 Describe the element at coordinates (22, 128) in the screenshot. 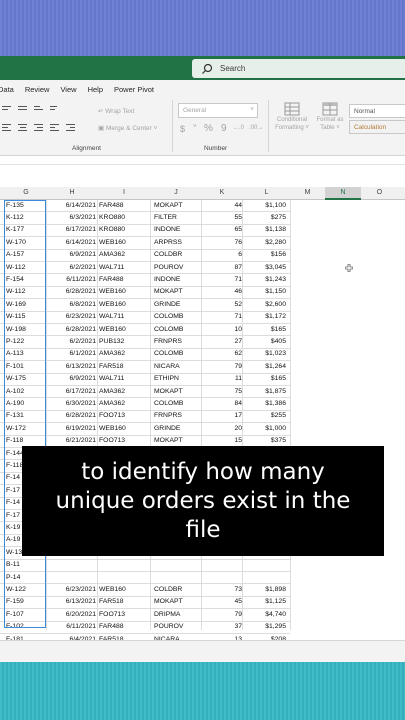

I see `align-center-icon` at that location.